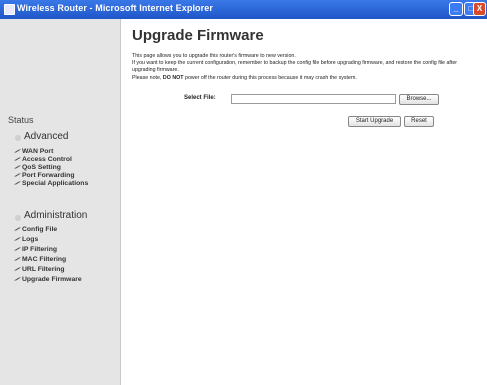  Describe the element at coordinates (43, 159) in the screenshot. I see `sidebar-item-access-control: Access Control` at that location.